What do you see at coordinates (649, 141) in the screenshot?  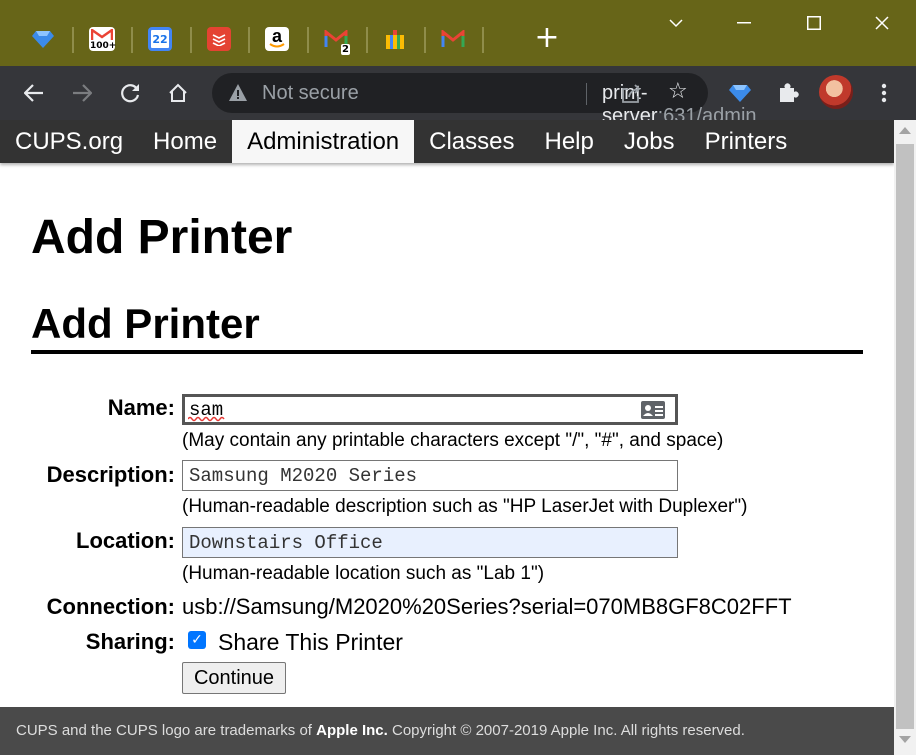 I see `nav-jobs: Jobs` at bounding box center [649, 141].